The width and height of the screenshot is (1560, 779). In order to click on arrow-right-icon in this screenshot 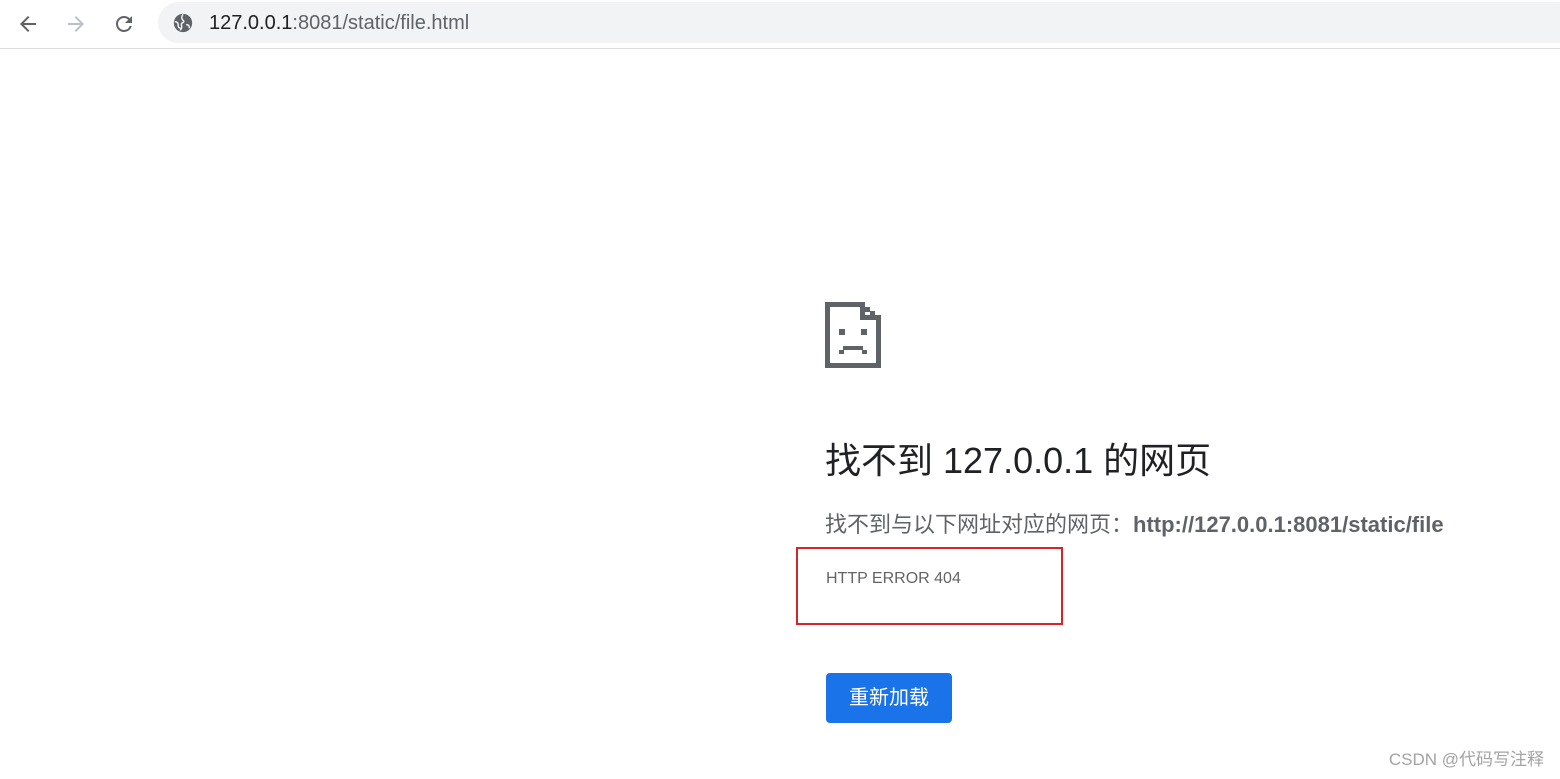, I will do `click(76, 24)`.